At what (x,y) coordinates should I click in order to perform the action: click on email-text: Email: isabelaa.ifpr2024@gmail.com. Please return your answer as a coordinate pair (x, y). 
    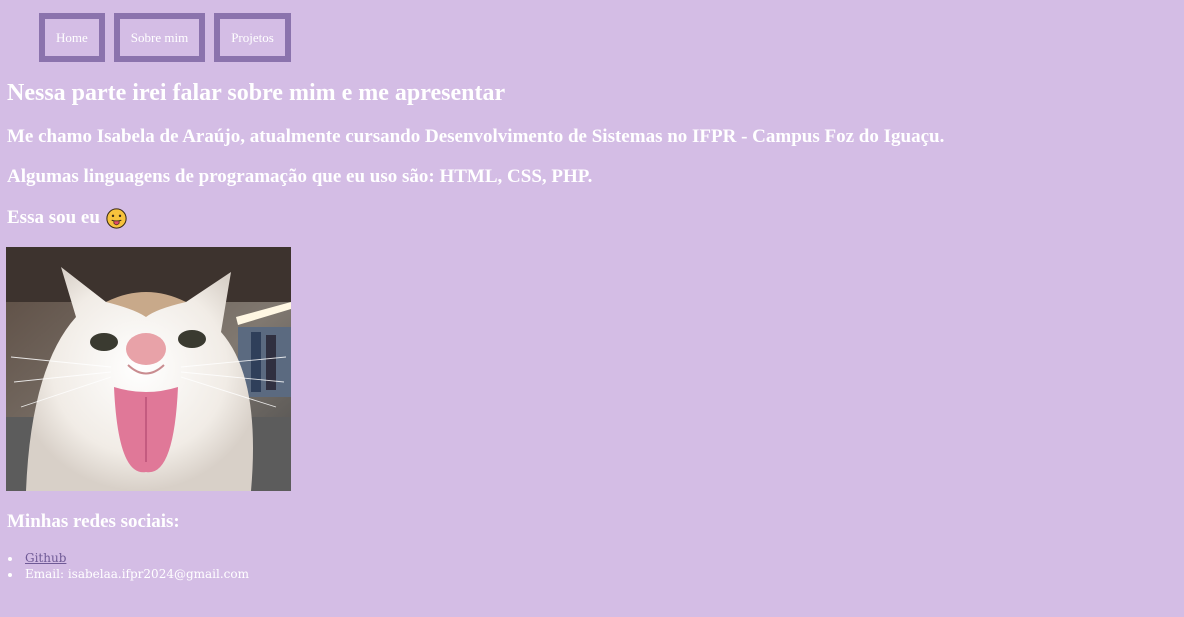
    Looking at the image, I should click on (137, 574).